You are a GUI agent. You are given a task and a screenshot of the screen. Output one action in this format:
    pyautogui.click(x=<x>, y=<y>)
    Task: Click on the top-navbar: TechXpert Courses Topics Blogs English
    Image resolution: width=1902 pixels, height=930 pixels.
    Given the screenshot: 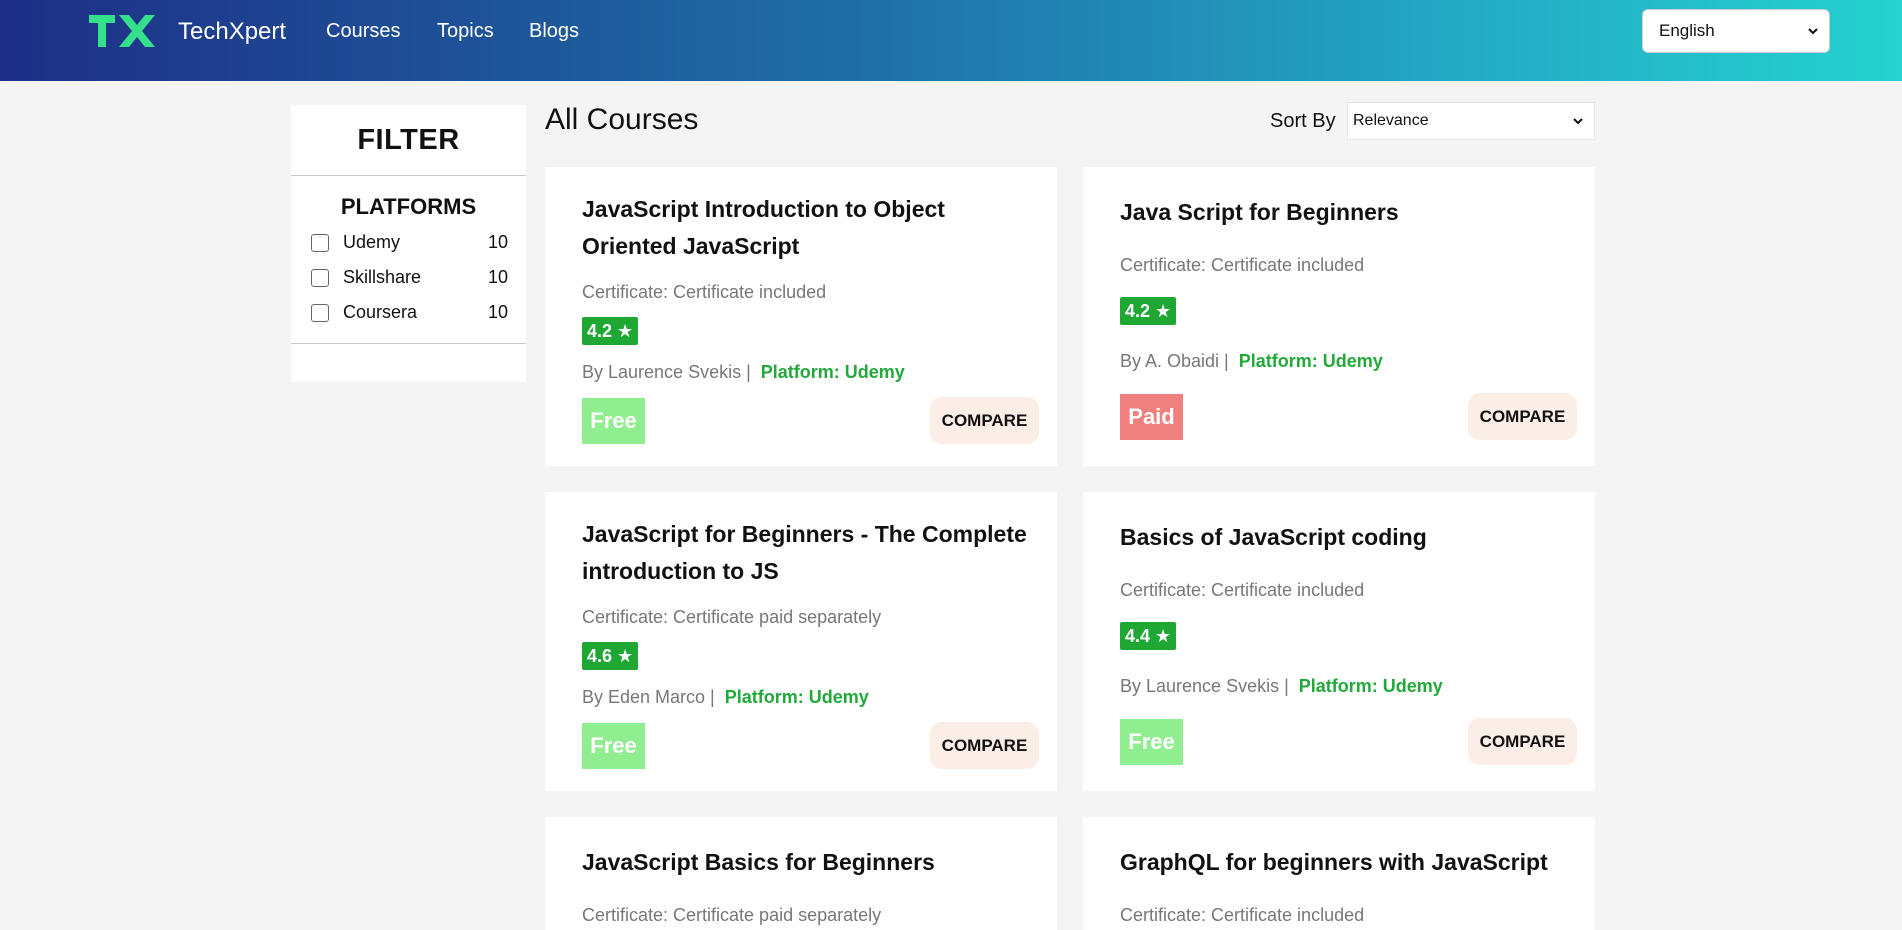 What is the action you would take?
    pyautogui.click(x=951, y=40)
    